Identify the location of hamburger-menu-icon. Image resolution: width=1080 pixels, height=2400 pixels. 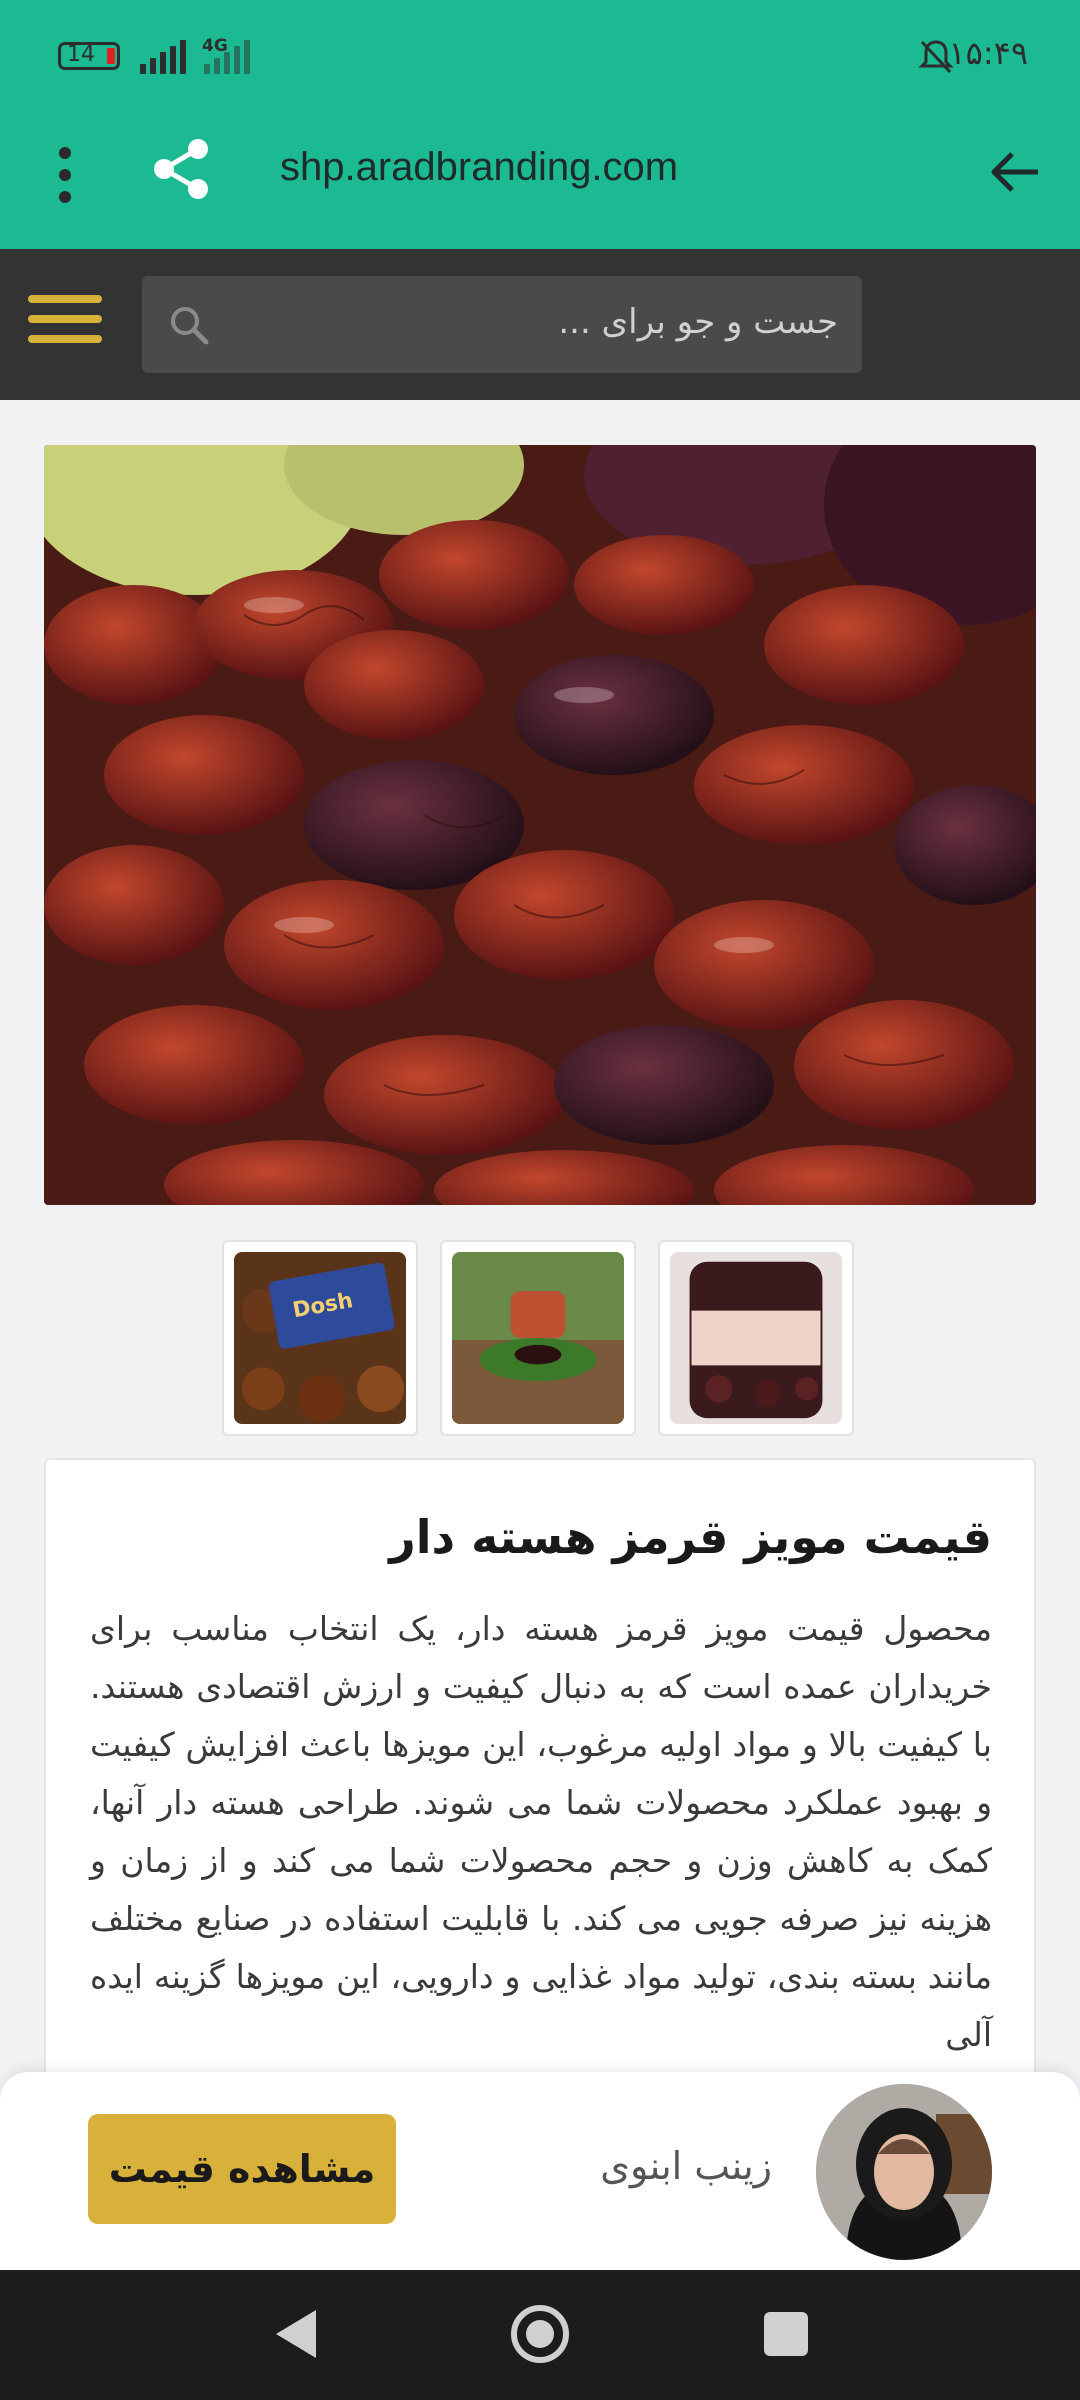
(65, 324).